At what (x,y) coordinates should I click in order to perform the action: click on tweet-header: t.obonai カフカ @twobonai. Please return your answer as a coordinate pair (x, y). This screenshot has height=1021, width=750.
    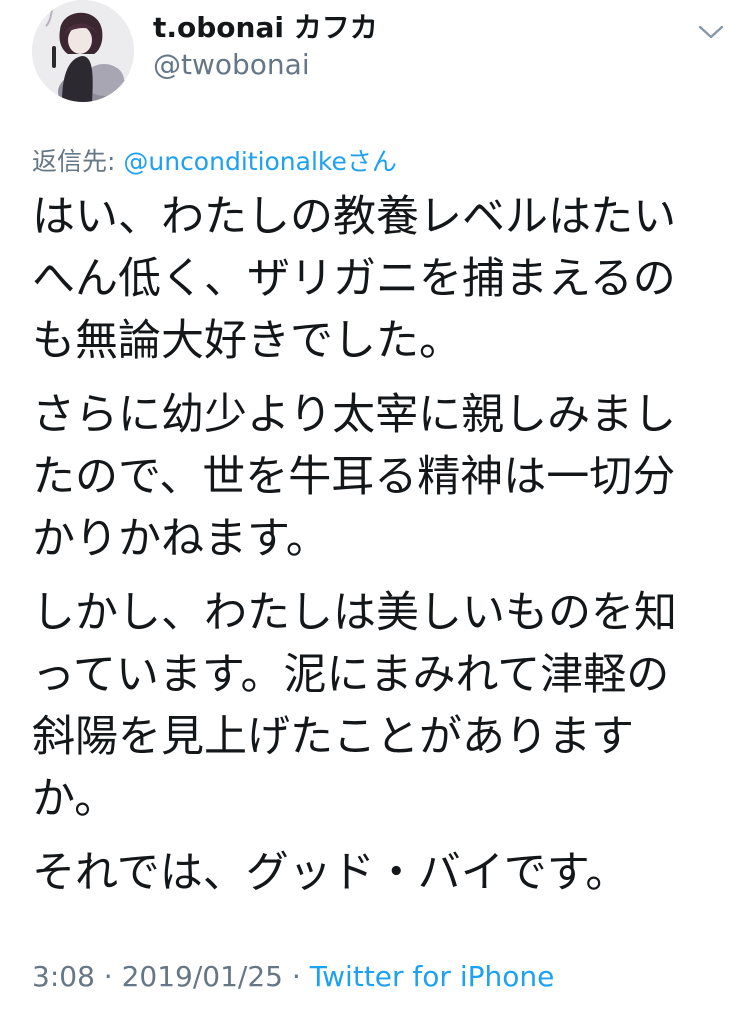
    Looking at the image, I should click on (382, 55).